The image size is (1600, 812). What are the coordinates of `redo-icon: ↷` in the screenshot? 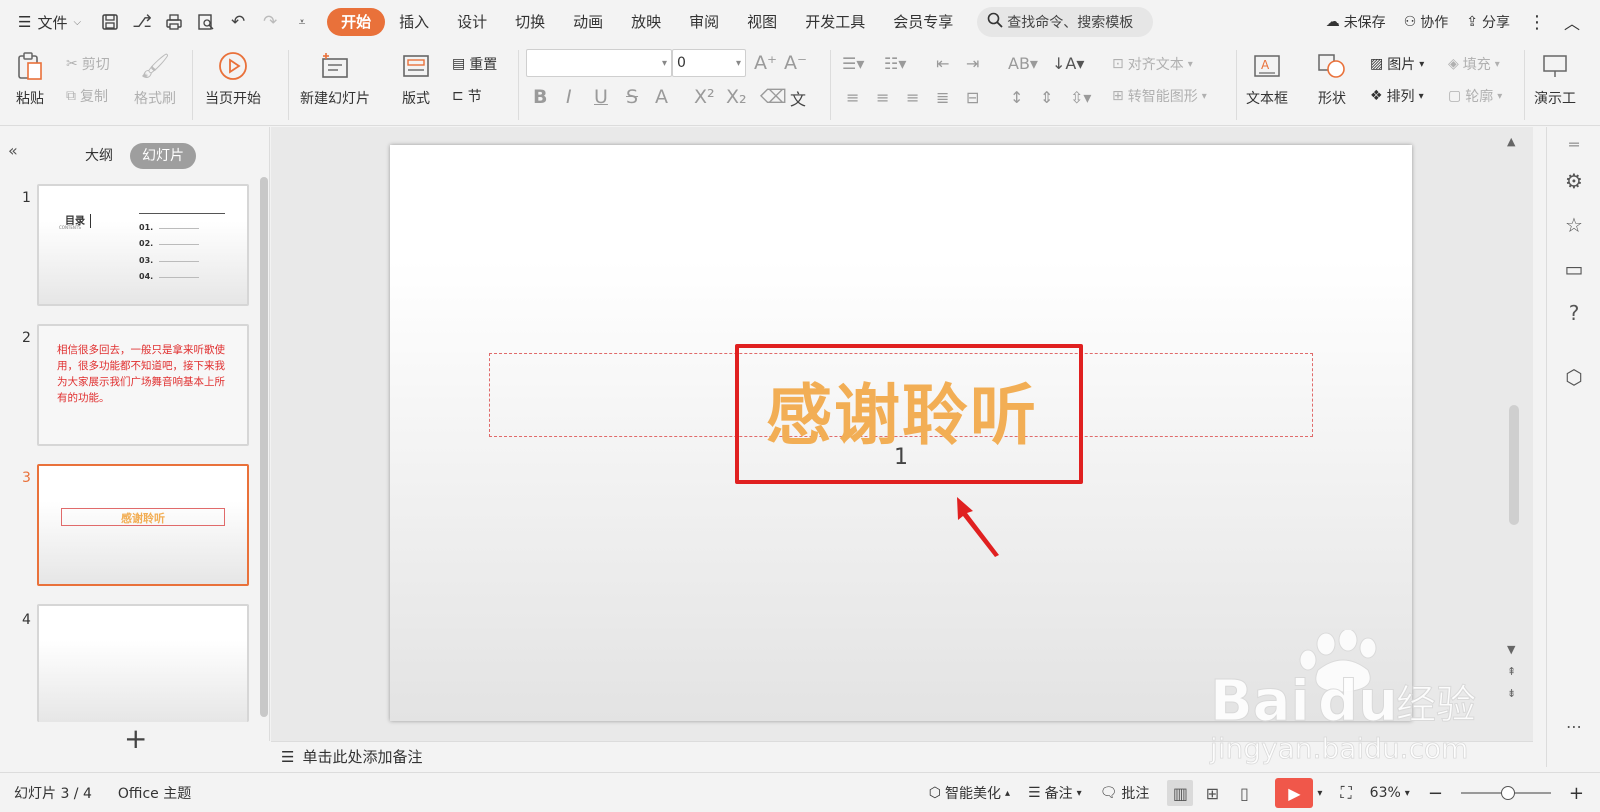 It's located at (270, 22).